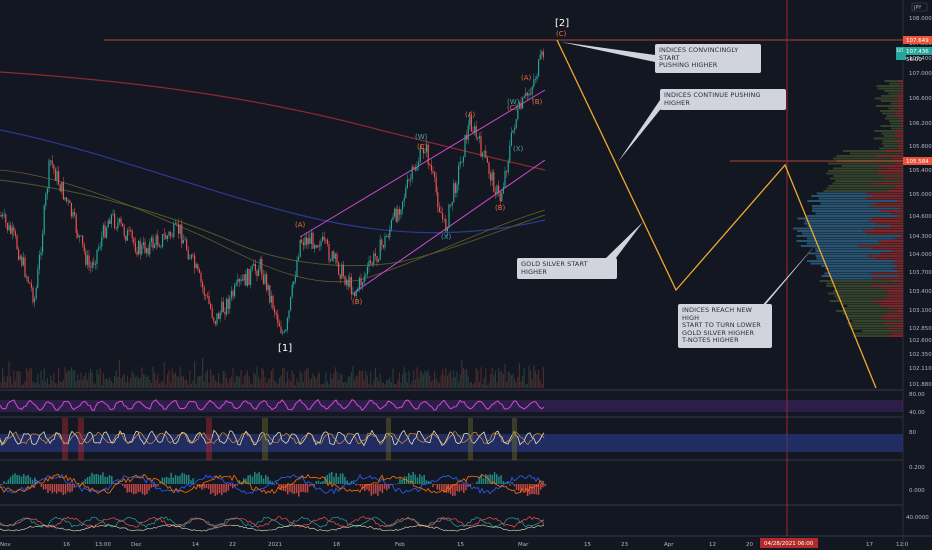 The height and width of the screenshot is (550, 932). I want to click on price-axis-label: 102.850, so click(920, 329).